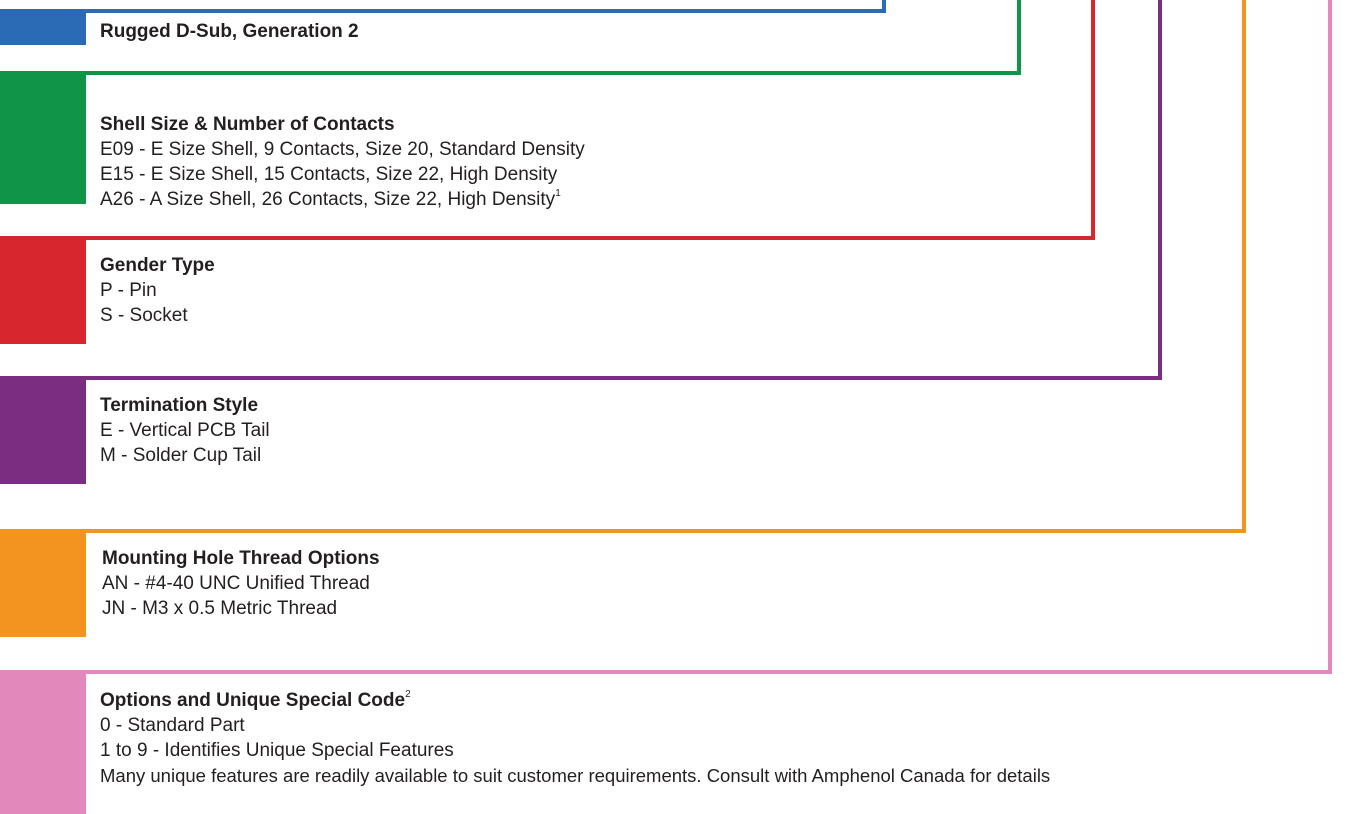  I want to click on mounting-title: Mounting Hole Thread Options, so click(241, 558).